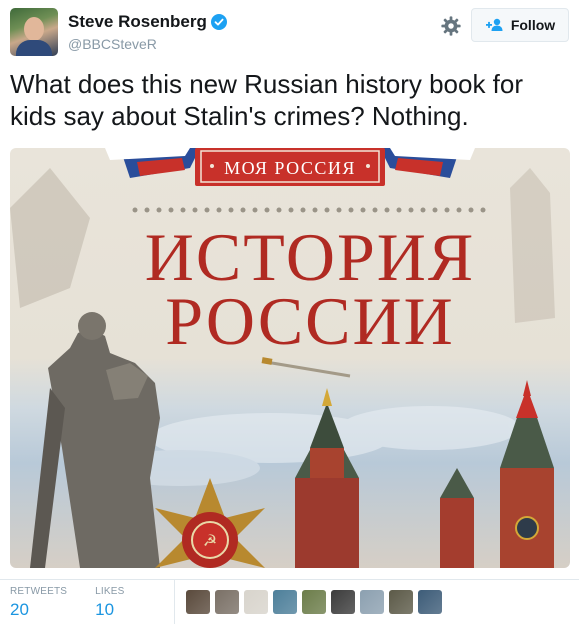 Image resolution: width=579 pixels, height=624 pixels. I want to click on retweets-count: 20, so click(38, 610).